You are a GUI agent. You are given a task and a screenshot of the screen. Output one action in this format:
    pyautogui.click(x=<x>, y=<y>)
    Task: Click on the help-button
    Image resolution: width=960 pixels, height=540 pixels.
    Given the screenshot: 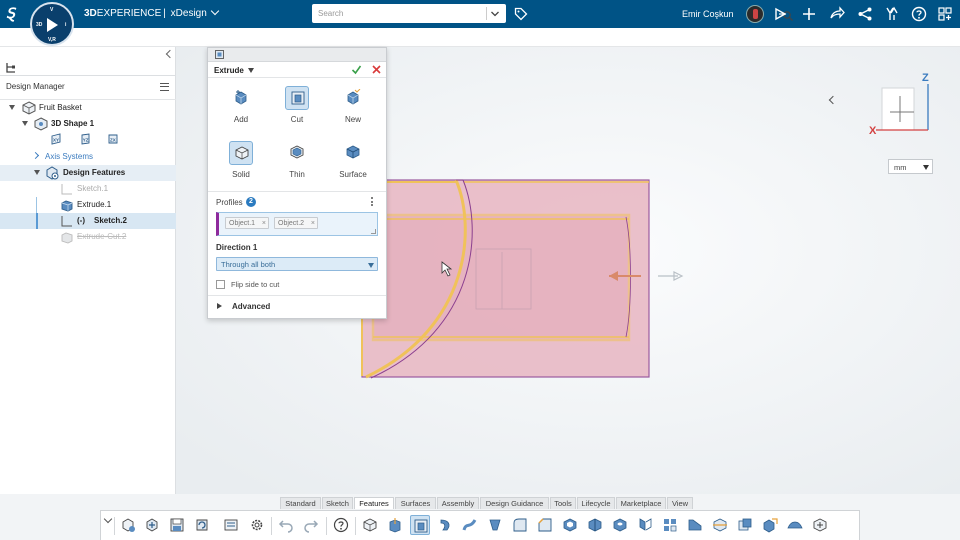 What is the action you would take?
    pyautogui.click(x=341, y=525)
    